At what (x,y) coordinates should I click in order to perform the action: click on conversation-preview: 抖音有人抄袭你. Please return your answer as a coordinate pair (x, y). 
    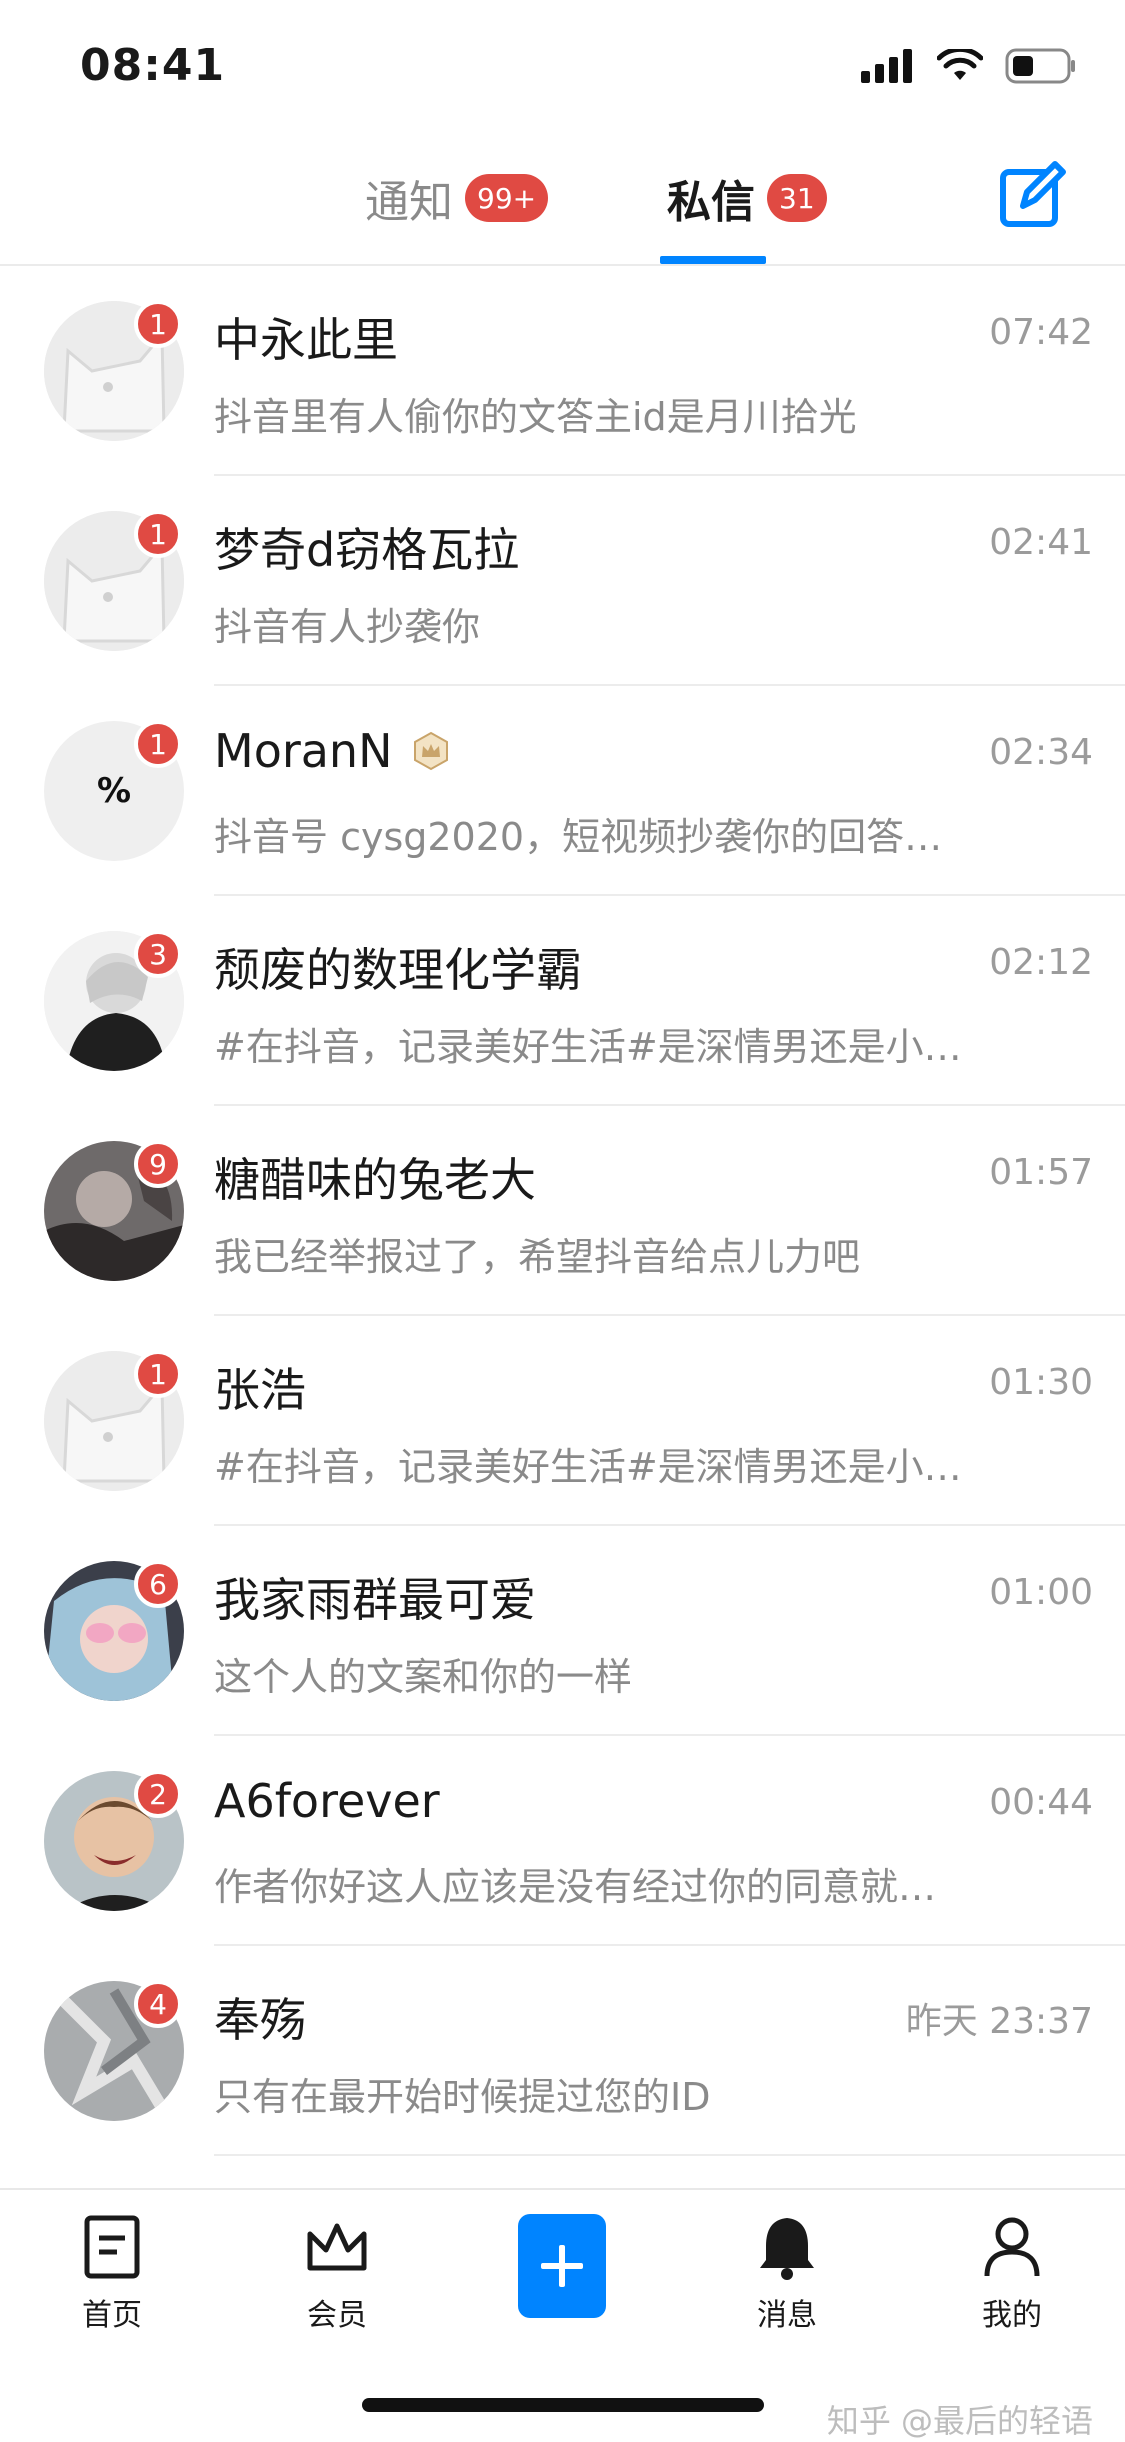
    Looking at the image, I should click on (347, 627).